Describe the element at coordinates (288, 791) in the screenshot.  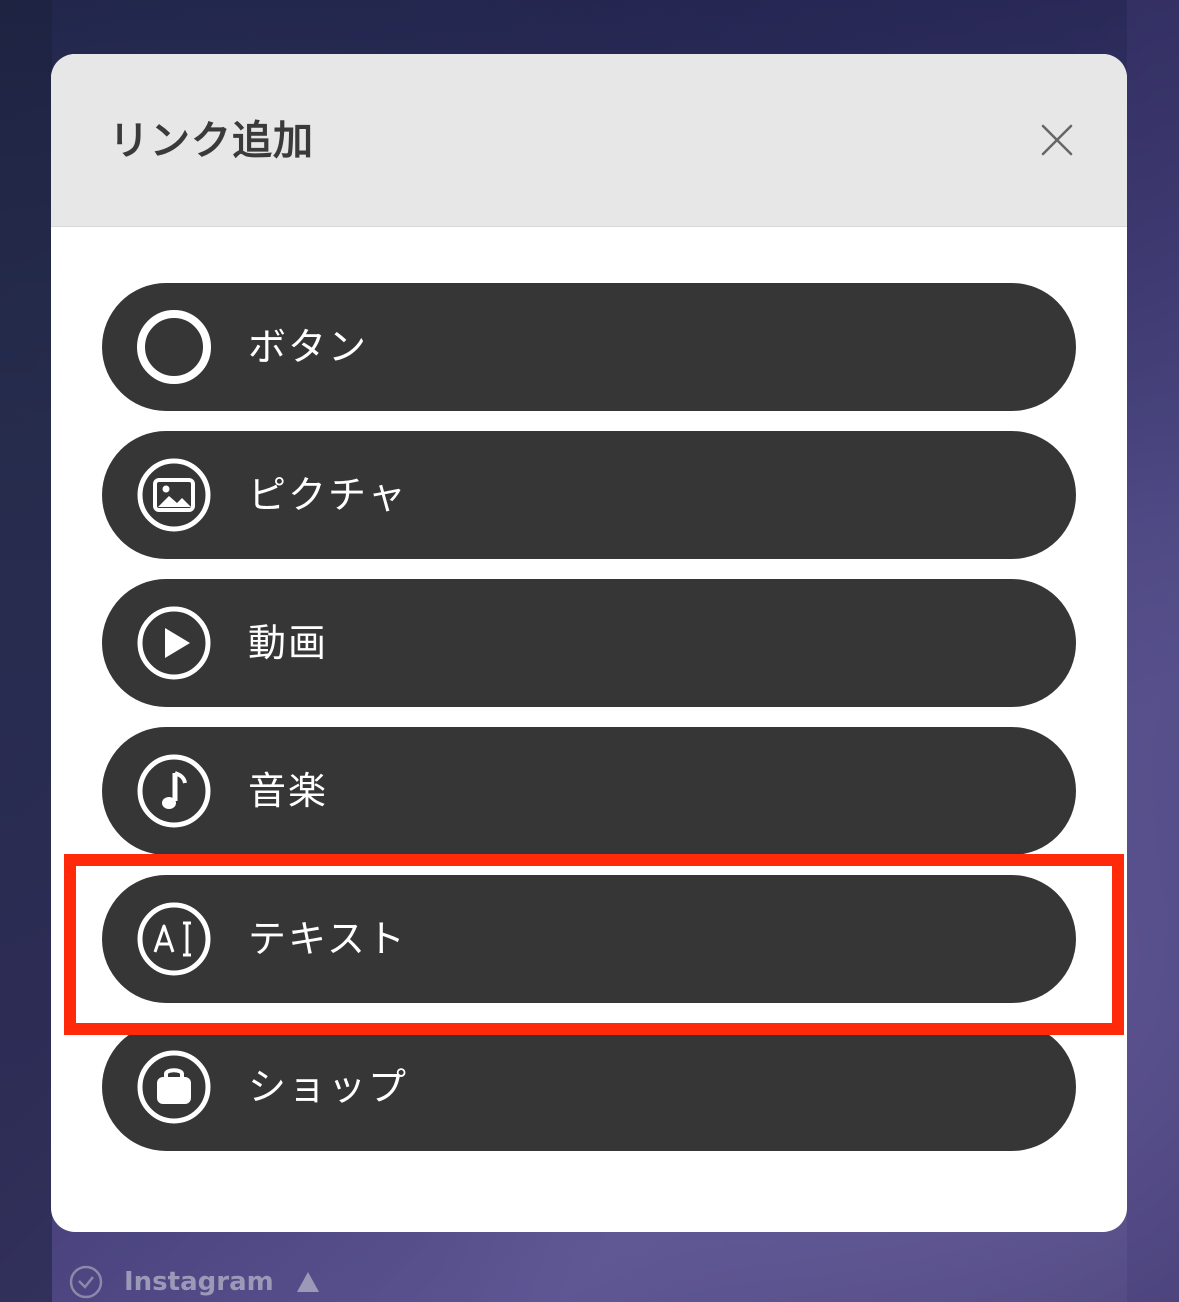
I see `item-label: 音楽` at that location.